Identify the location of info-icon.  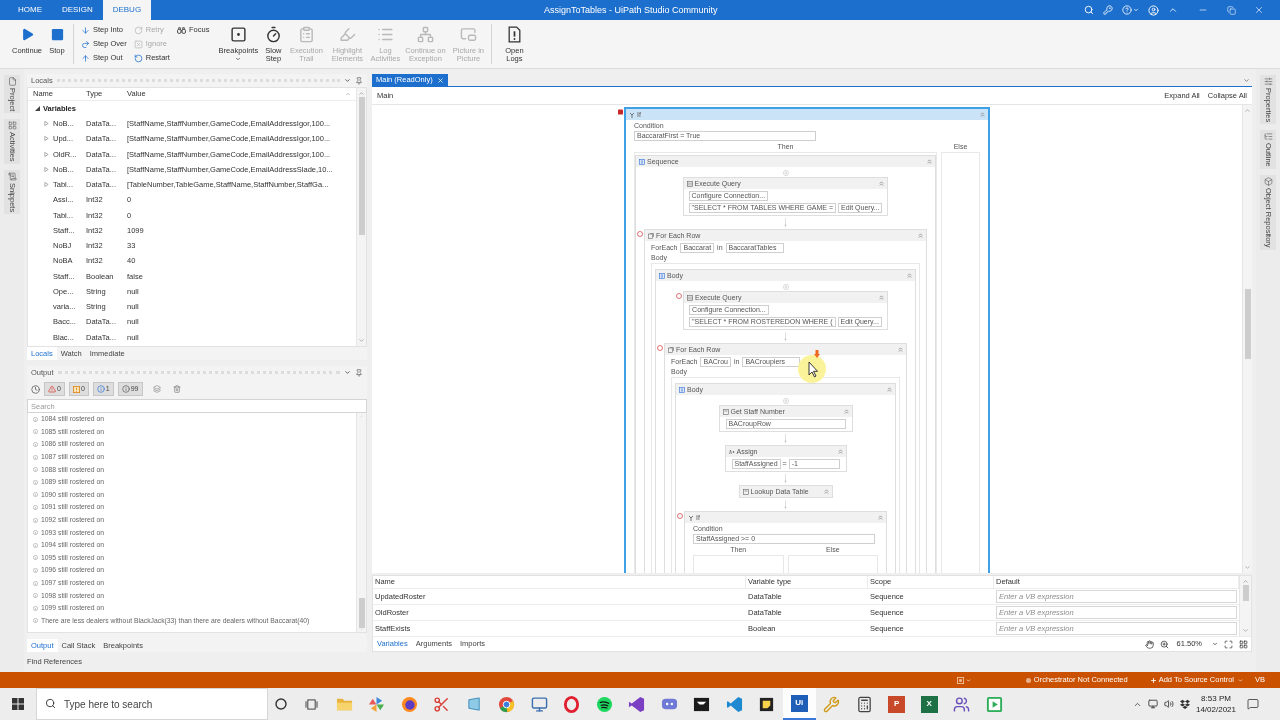
(100, 389).